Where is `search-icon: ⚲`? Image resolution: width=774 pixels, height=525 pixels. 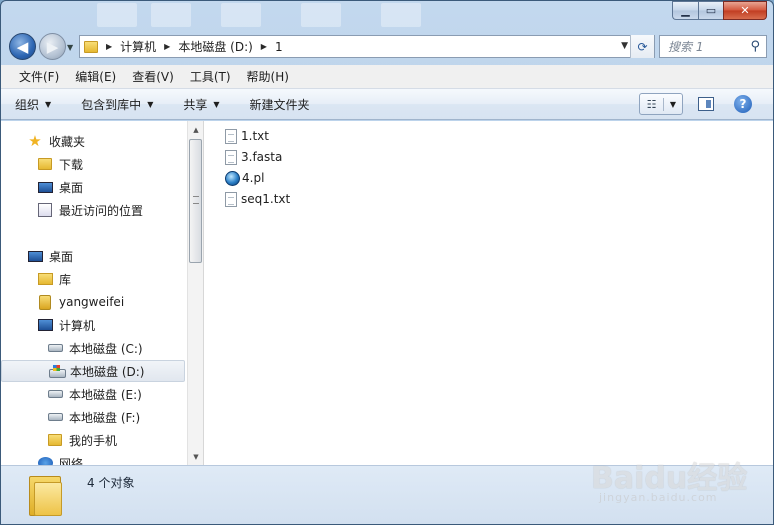
search-icon: ⚲ is located at coordinates (755, 46).